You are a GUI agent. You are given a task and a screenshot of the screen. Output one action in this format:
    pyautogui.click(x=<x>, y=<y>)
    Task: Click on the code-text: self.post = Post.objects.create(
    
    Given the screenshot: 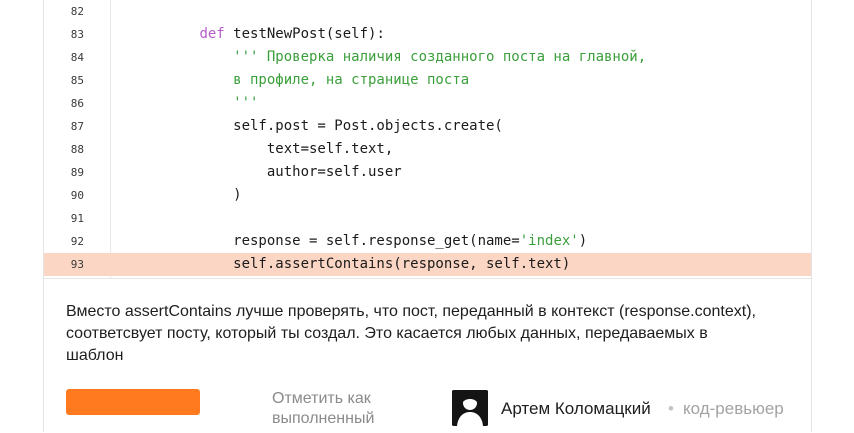 What is the action you would take?
    pyautogui.click(x=317, y=126)
    